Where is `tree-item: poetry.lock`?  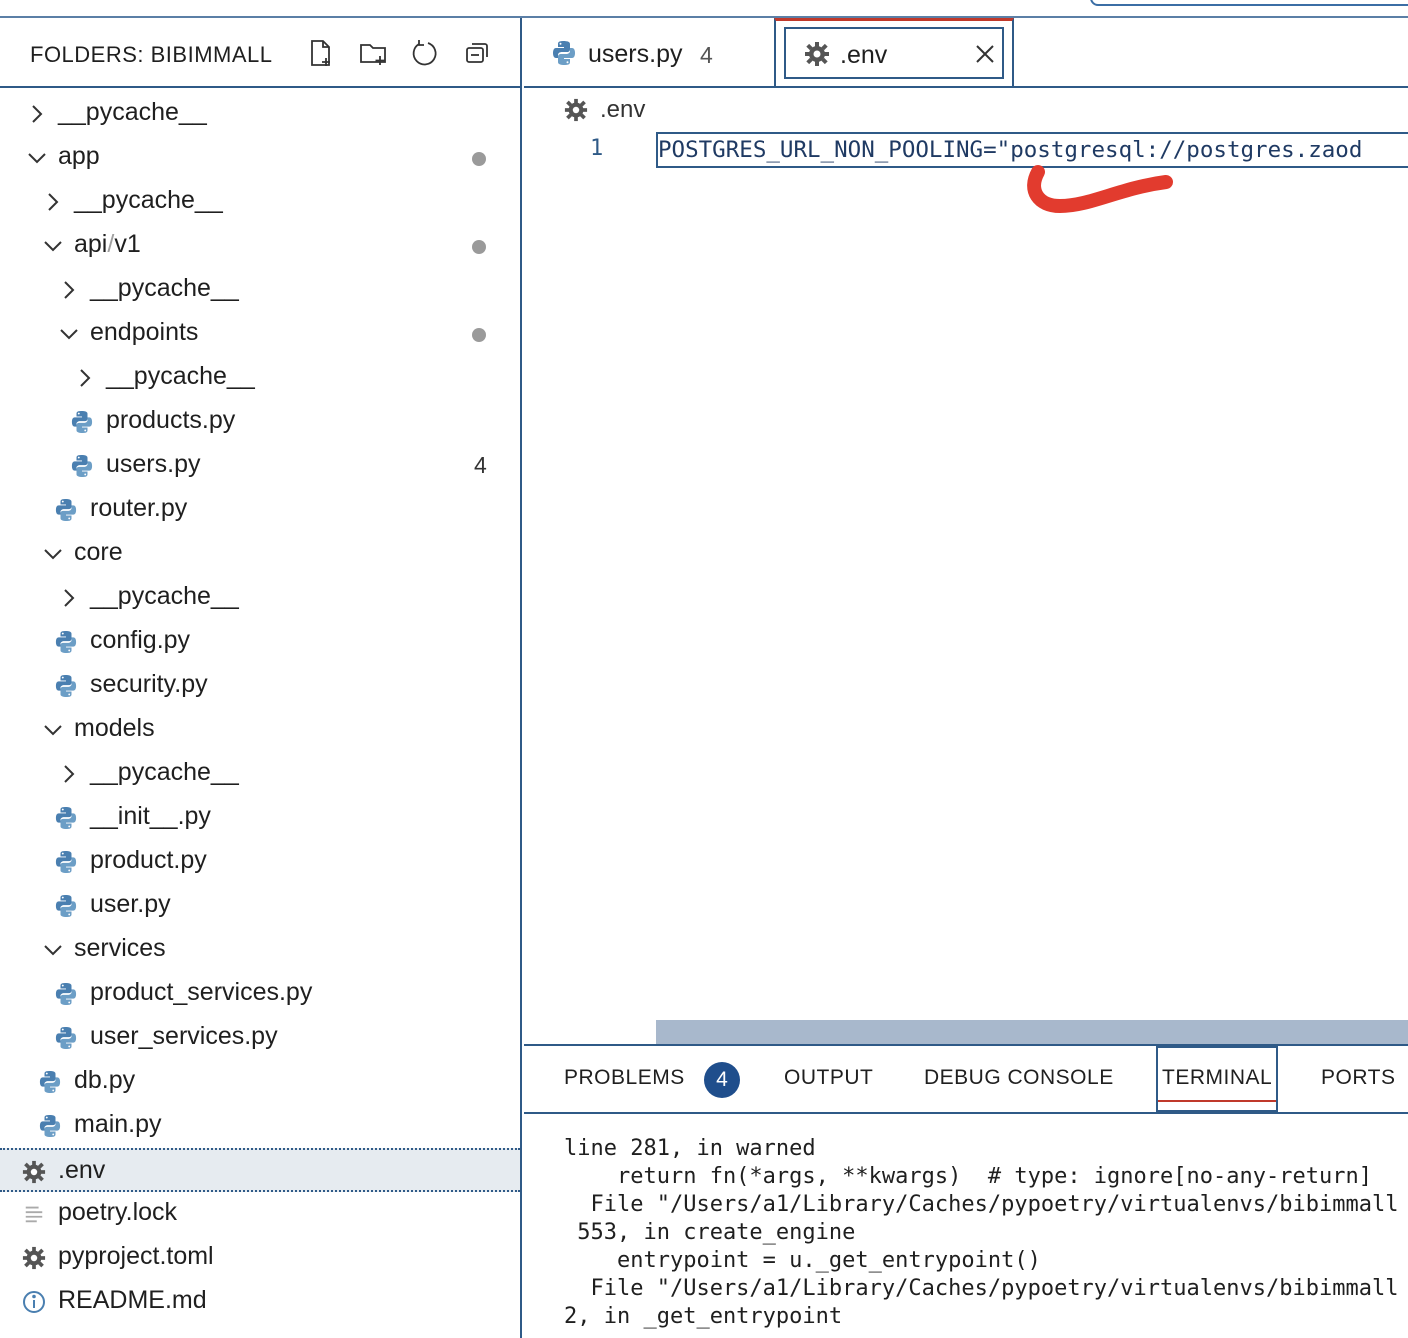 tree-item: poetry.lock is located at coordinates (260, 1214).